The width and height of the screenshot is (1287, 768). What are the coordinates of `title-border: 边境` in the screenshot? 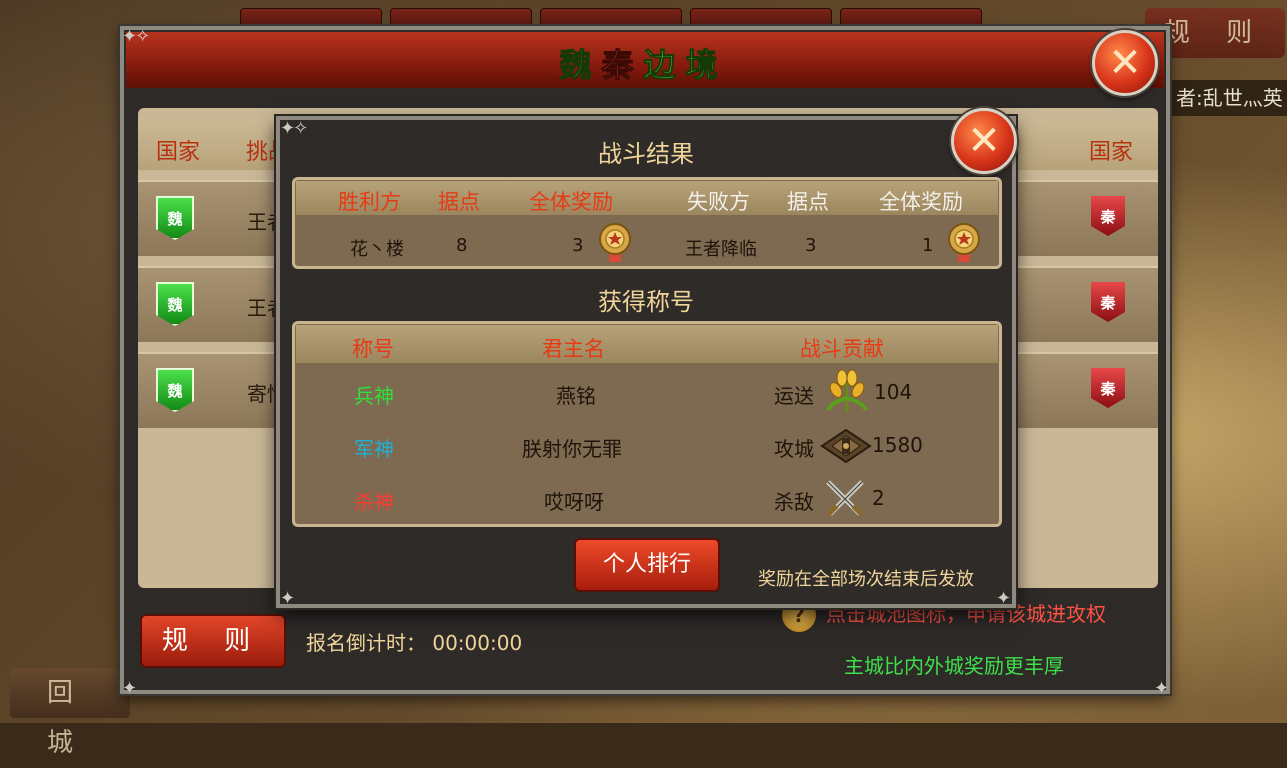 It's located at (685, 65).